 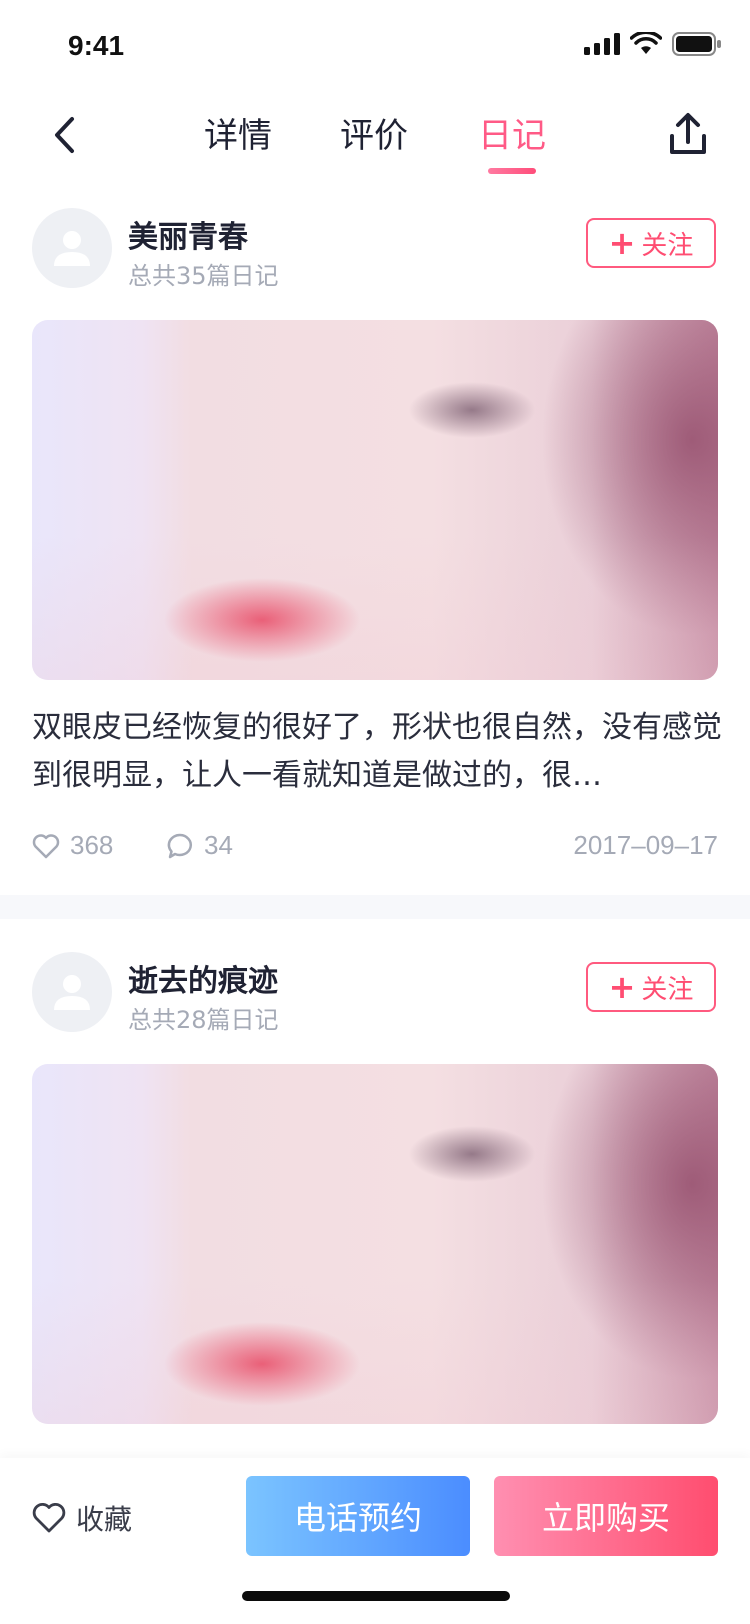 I want to click on status-icons, so click(x=653, y=44).